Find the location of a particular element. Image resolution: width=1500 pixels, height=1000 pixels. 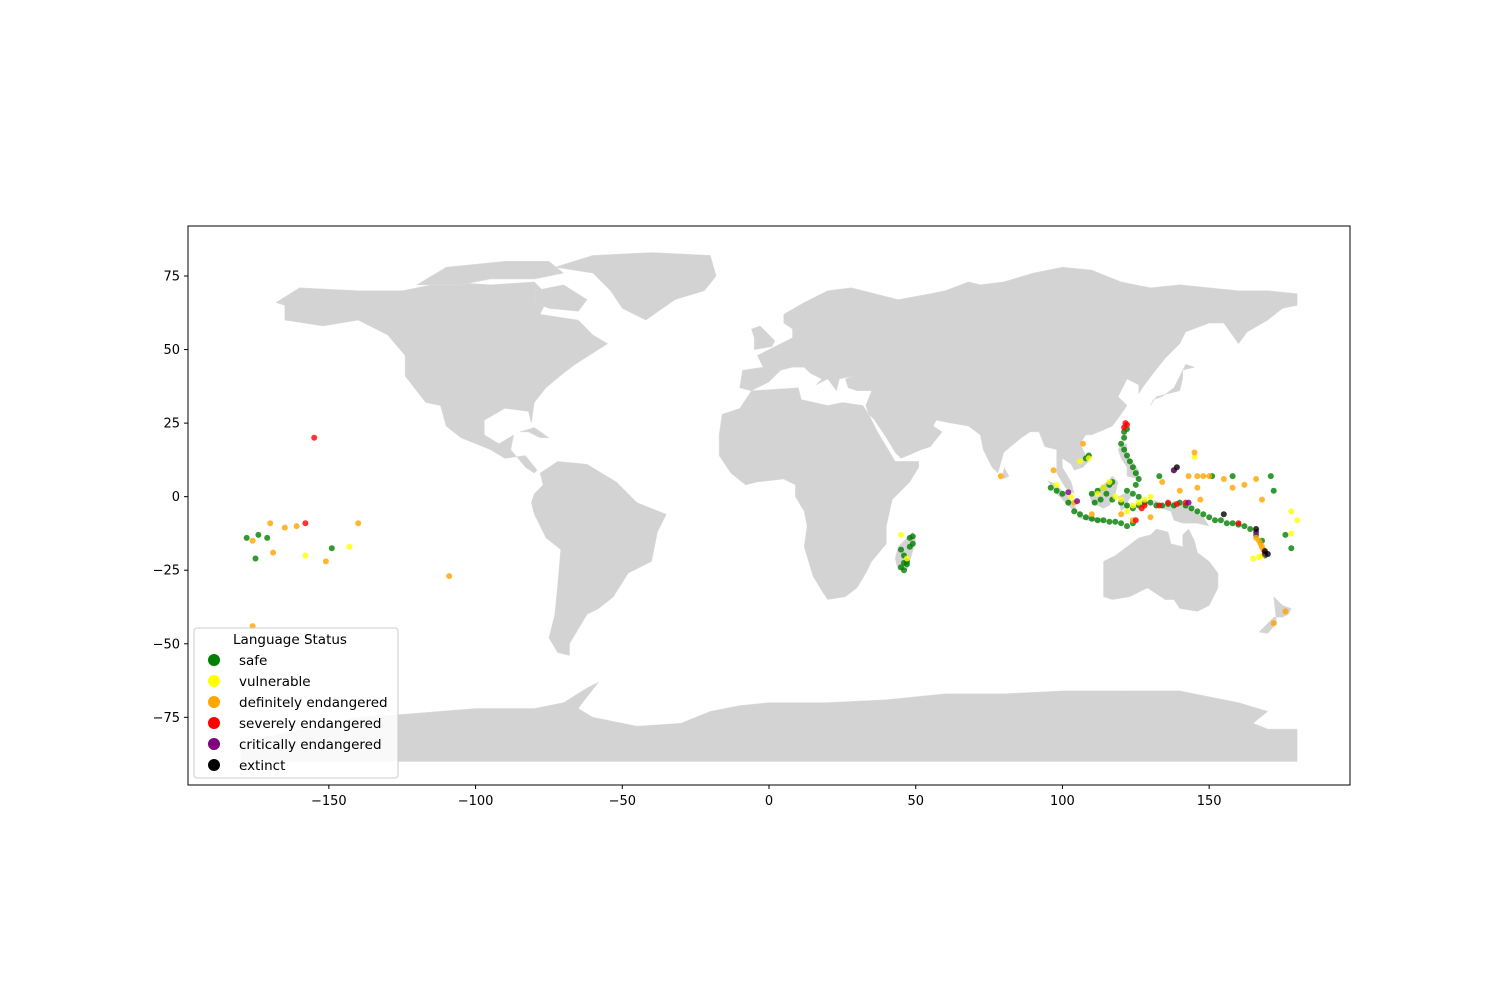

x-tick-label: −100 is located at coordinates (476, 801).